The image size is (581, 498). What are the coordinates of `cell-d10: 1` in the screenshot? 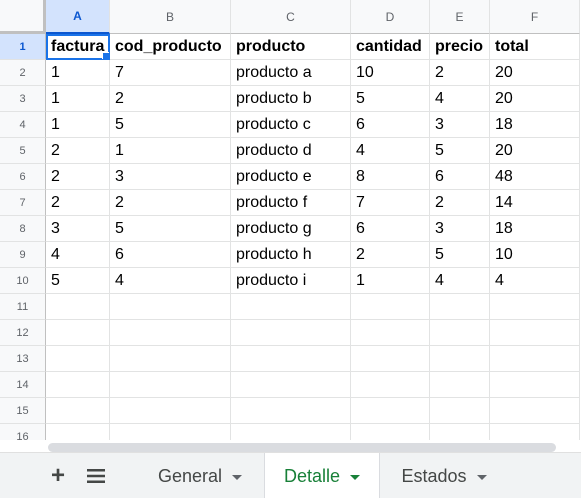 It's located at (390, 281).